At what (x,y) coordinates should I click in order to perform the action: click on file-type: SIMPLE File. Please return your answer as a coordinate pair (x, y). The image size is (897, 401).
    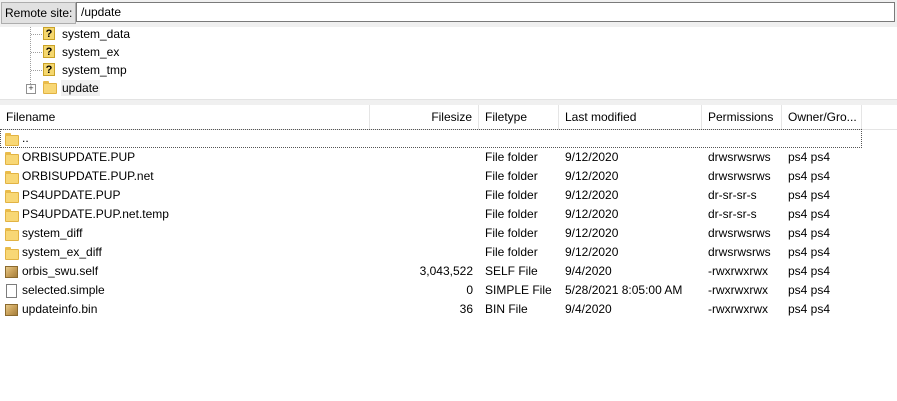
    Looking at the image, I should click on (518, 290).